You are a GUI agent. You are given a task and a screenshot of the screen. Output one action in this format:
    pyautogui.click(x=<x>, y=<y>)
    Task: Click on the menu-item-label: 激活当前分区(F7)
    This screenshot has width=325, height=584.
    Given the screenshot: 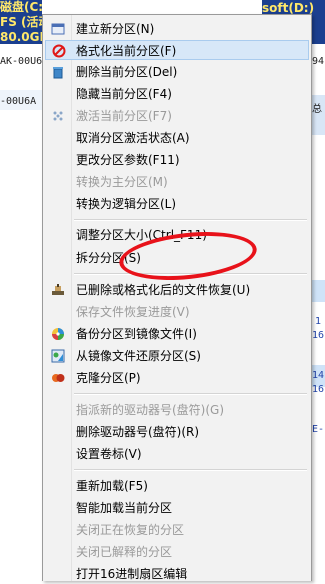 What is the action you would take?
    pyautogui.click(x=124, y=116)
    